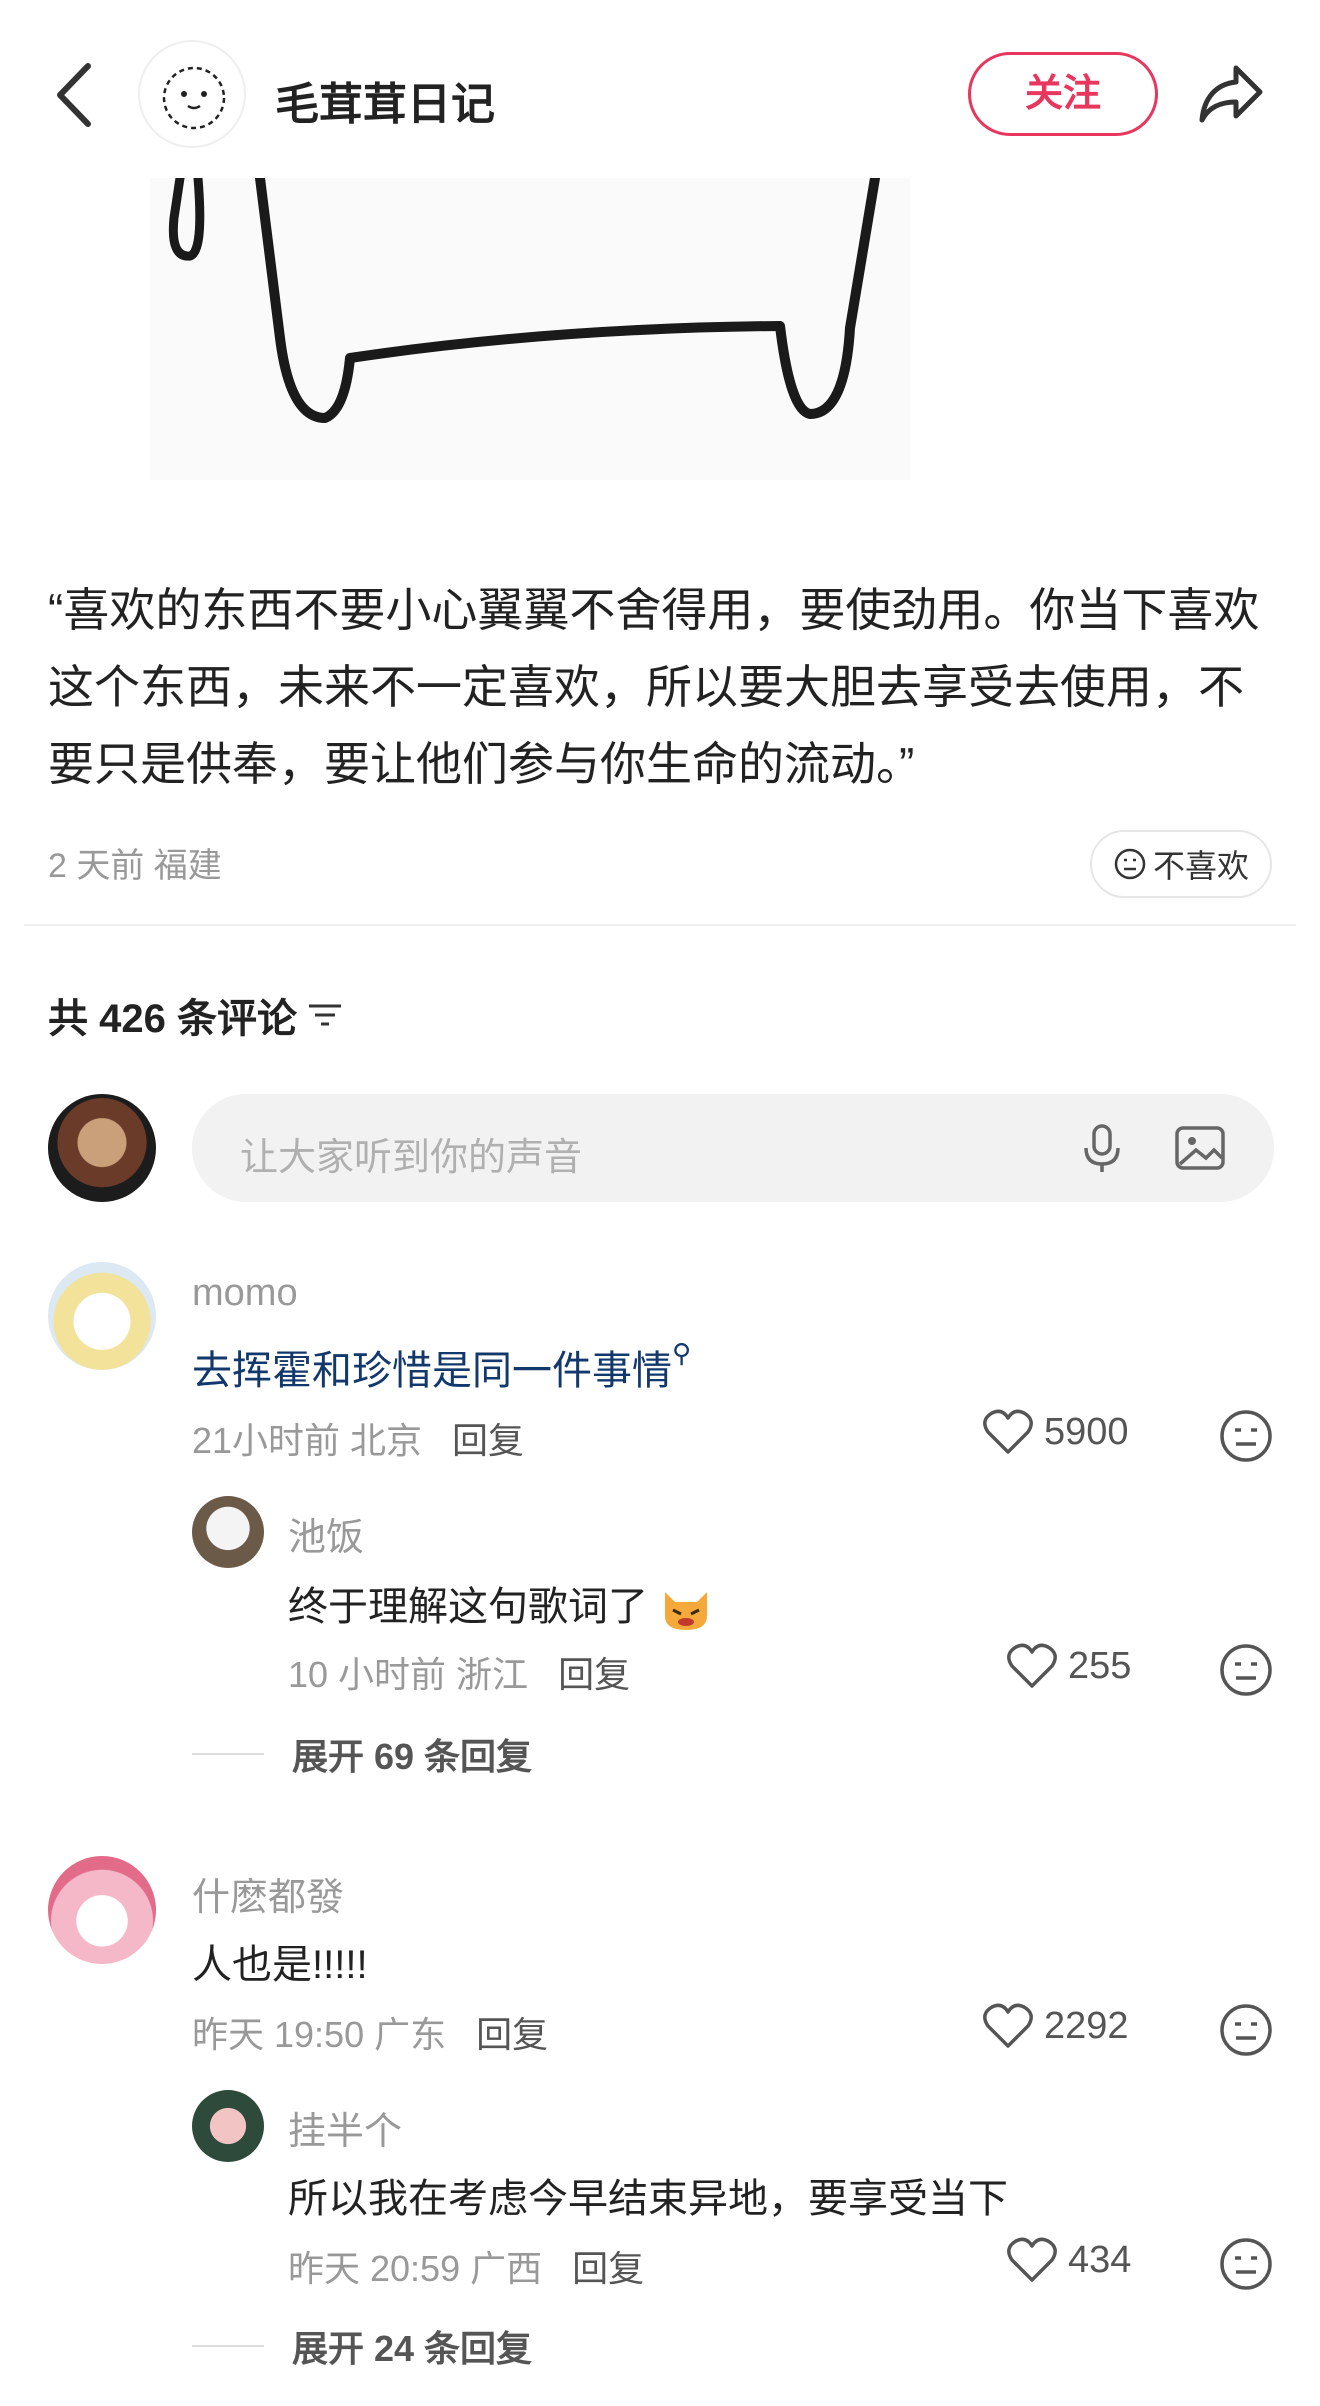 Image resolution: width=1320 pixels, height=2406 pixels. Describe the element at coordinates (75, 95) in the screenshot. I see `back-icon` at that location.